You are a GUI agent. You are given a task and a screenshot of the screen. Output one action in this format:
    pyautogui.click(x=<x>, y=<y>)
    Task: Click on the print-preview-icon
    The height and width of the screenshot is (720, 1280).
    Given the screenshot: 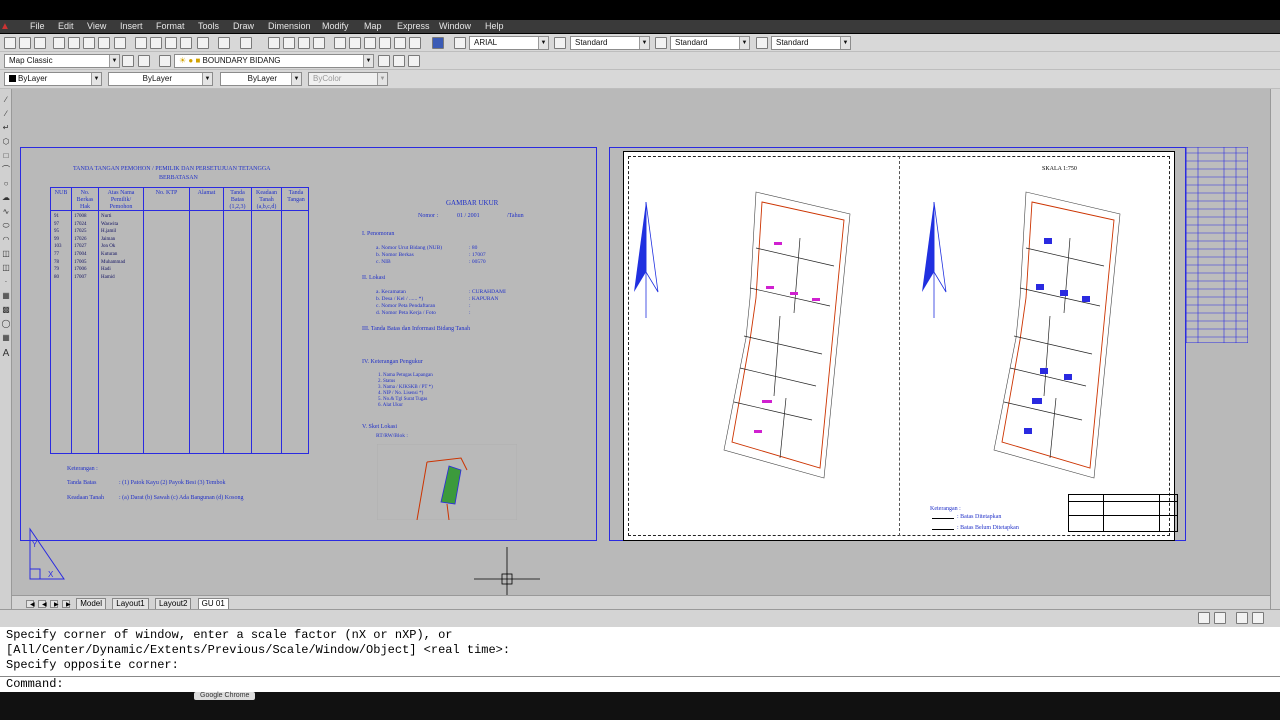 What is the action you would take?
    pyautogui.click(x=74, y=43)
    